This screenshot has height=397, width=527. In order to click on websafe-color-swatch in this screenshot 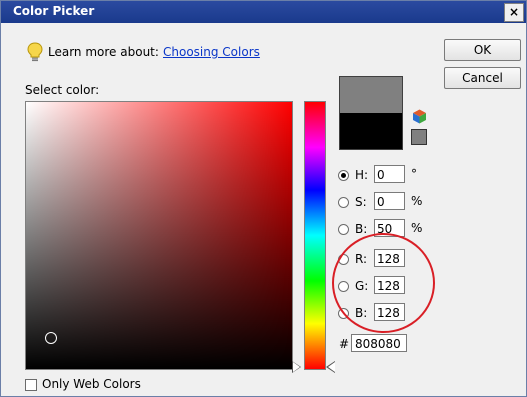, I will do `click(419, 137)`.